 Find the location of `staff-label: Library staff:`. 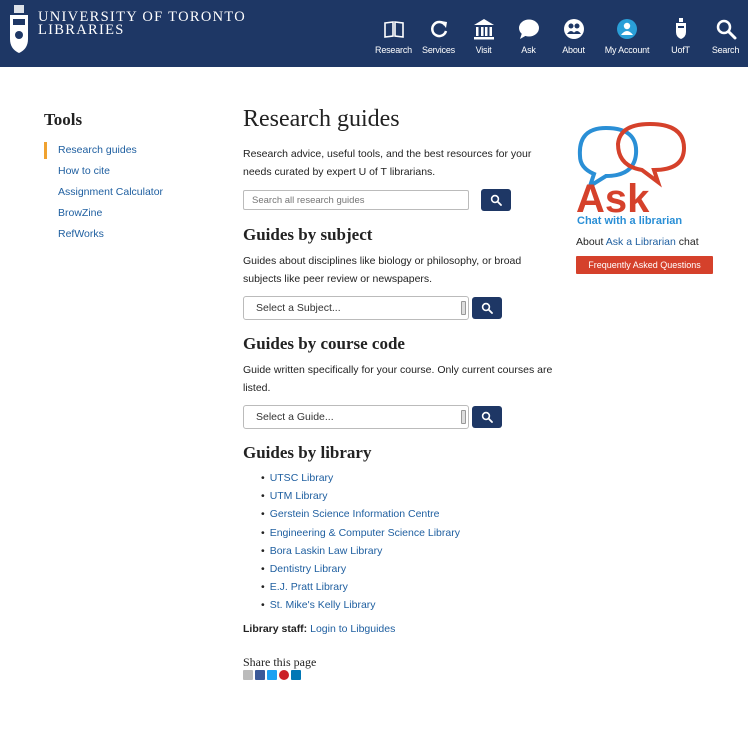

staff-label: Library staff: is located at coordinates (275, 628).